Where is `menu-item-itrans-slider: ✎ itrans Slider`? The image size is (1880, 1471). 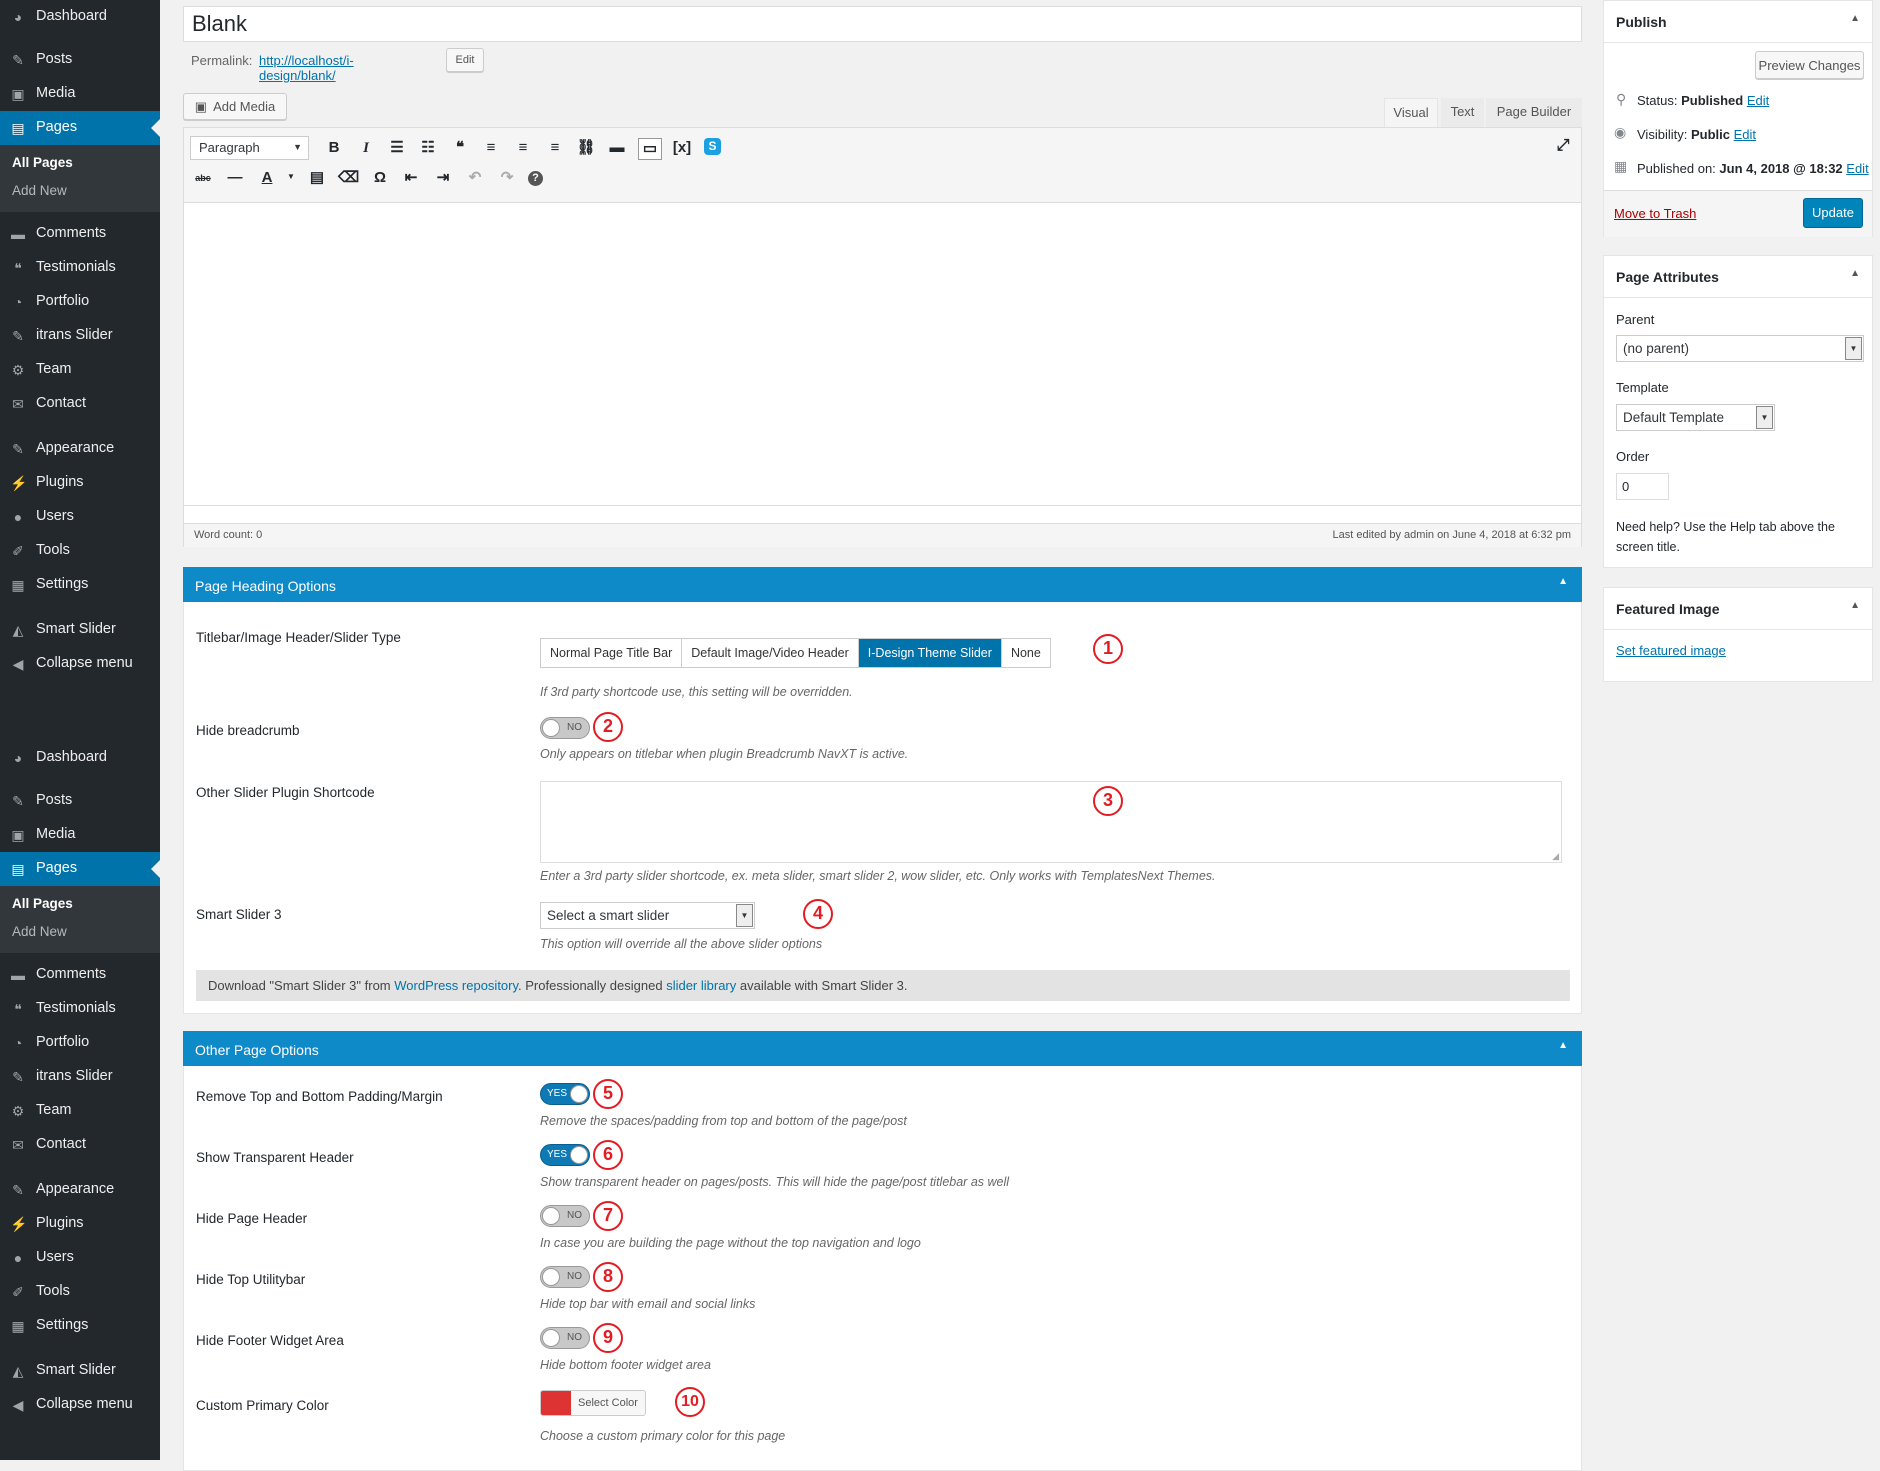
menu-item-itrans-slider: ✎ itrans Slider is located at coordinates (80, 1077).